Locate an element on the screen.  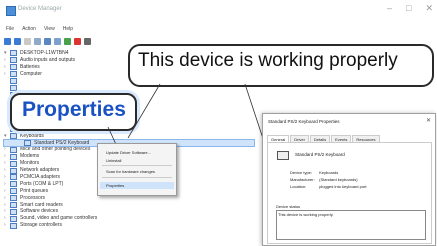
ctx-properties: Properties is located at coordinates (137, 185).